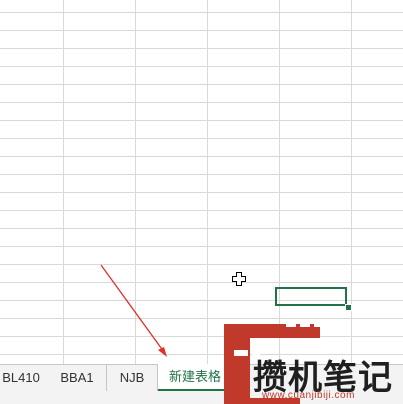 The image size is (403, 404). Describe the element at coordinates (24, 378) in the screenshot. I see `sheet-tab-bl410: BL410` at that location.